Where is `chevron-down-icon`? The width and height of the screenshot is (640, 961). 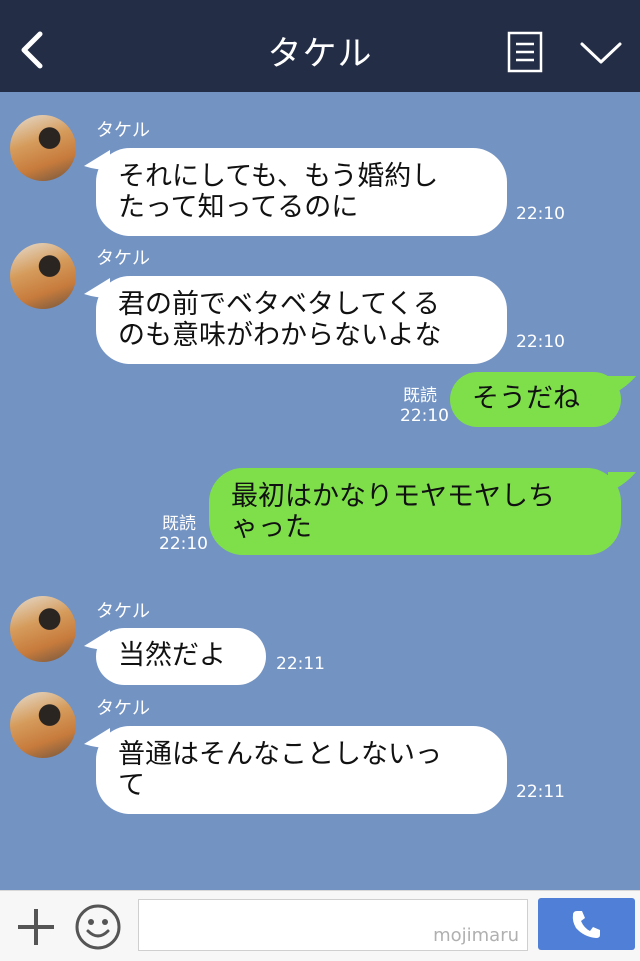
chevron-down-icon is located at coordinates (601, 53).